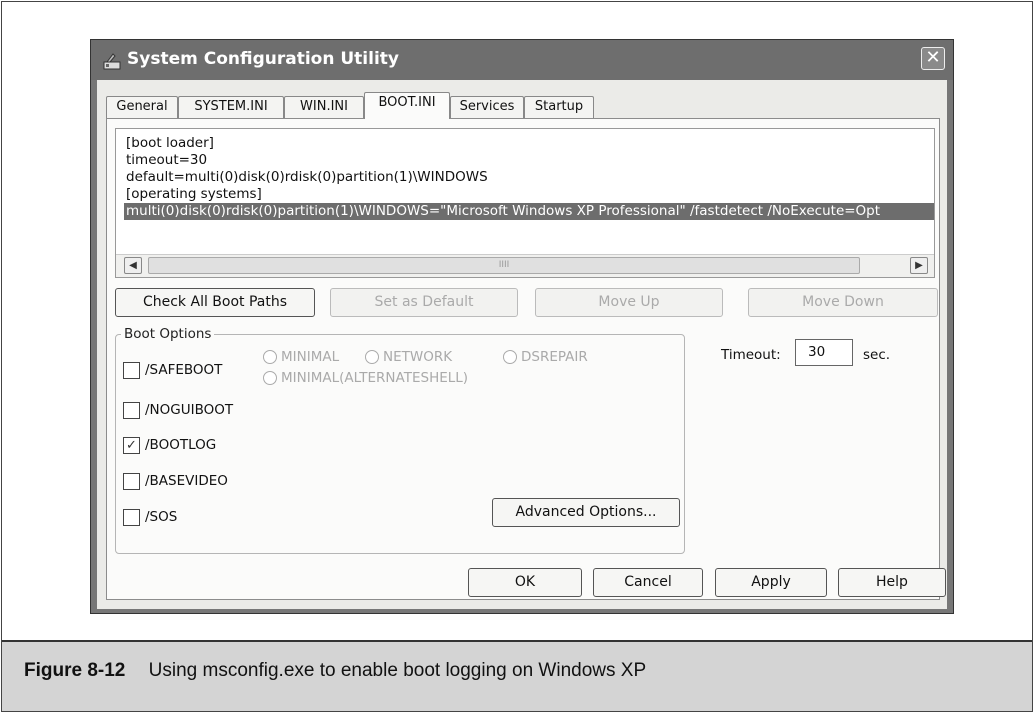  Describe the element at coordinates (877, 355) in the screenshot. I see `timeout-unit: sec.` at that location.